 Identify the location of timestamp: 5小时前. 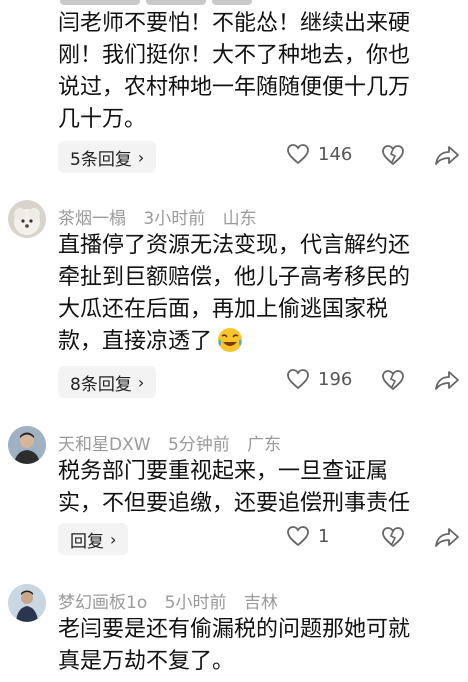
(195, 603).